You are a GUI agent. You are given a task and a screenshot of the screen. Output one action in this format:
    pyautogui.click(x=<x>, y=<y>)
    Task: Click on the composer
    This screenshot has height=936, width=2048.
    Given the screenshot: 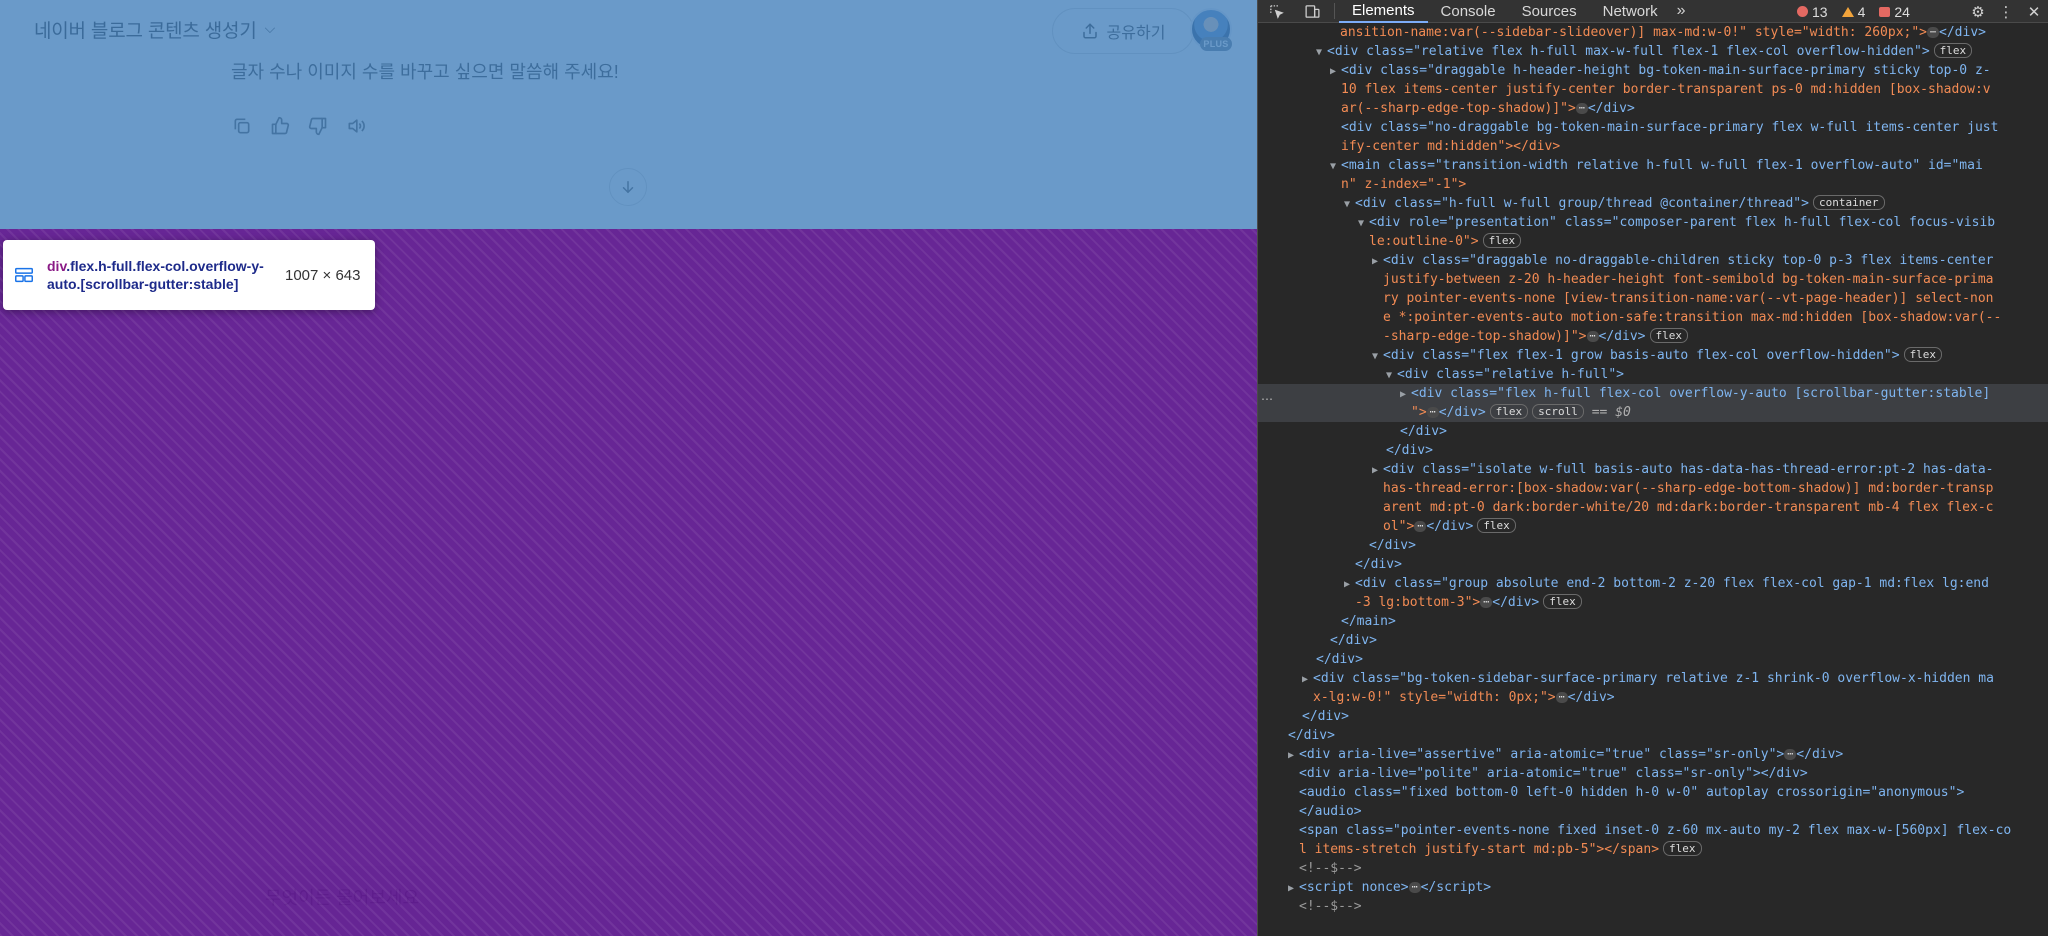 What is the action you would take?
    pyautogui.click(x=630, y=901)
    